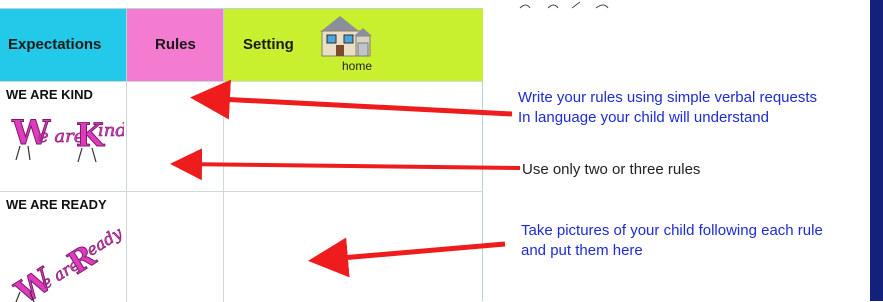 The height and width of the screenshot is (302, 883). Describe the element at coordinates (564, 5) in the screenshot. I see `top-scribble` at that location.